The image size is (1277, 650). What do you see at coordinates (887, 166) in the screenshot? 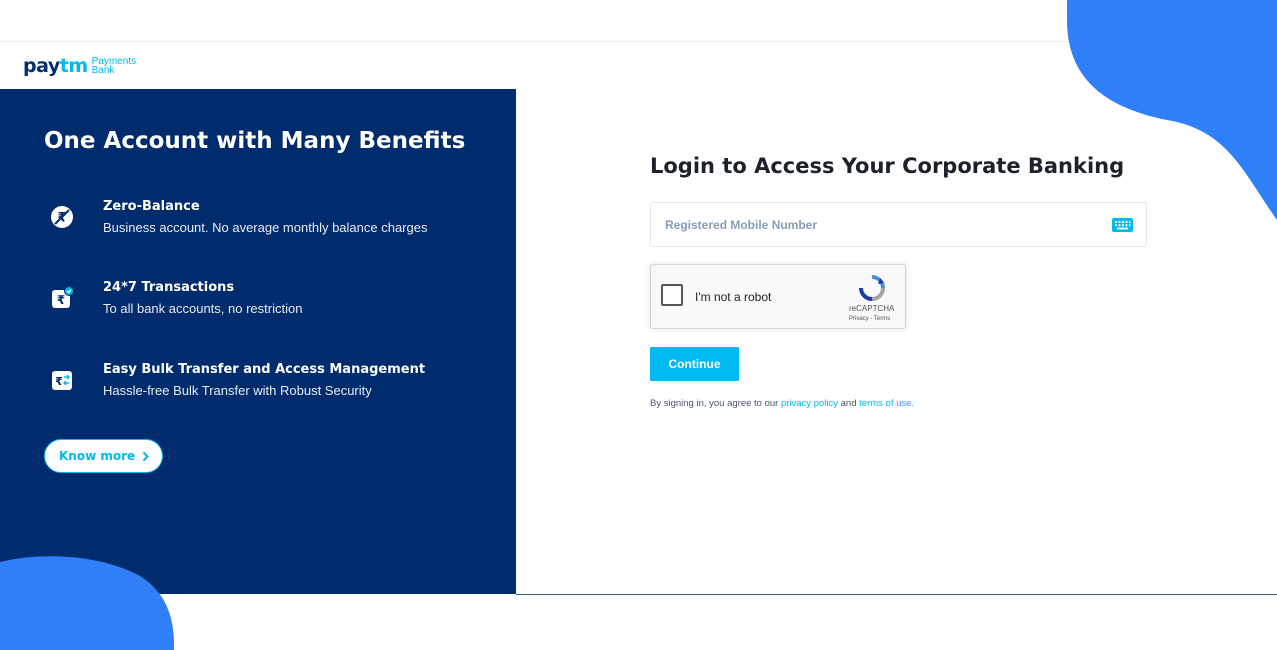
I see `login-title: Login to Access Your Corporate Banking` at bounding box center [887, 166].